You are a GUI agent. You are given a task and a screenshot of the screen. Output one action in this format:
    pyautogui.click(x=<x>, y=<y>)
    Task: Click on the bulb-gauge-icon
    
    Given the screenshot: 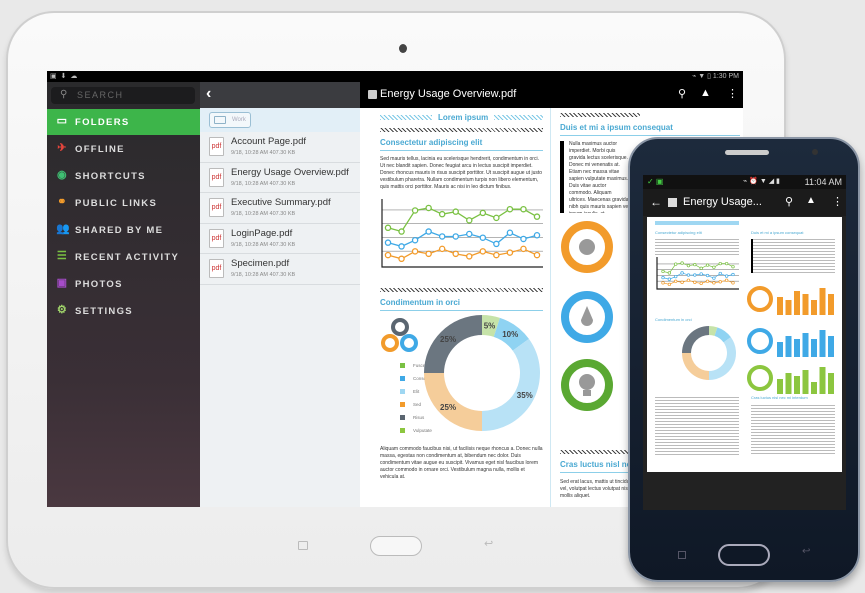 What is the action you would take?
    pyautogui.click(x=587, y=385)
    